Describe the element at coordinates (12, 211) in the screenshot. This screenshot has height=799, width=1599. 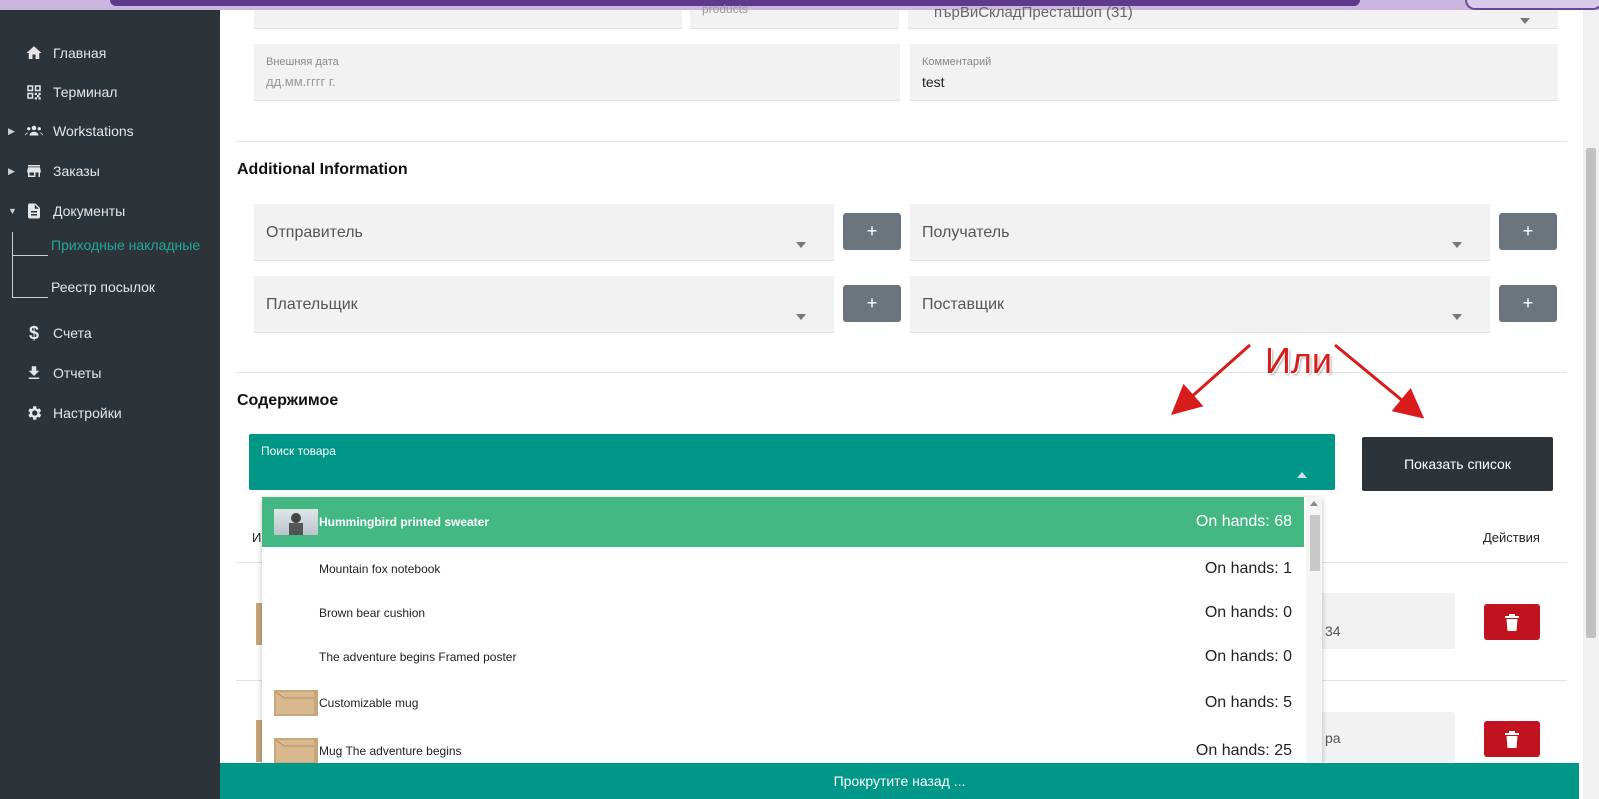
I see `caret-down-icon: ▼` at that location.